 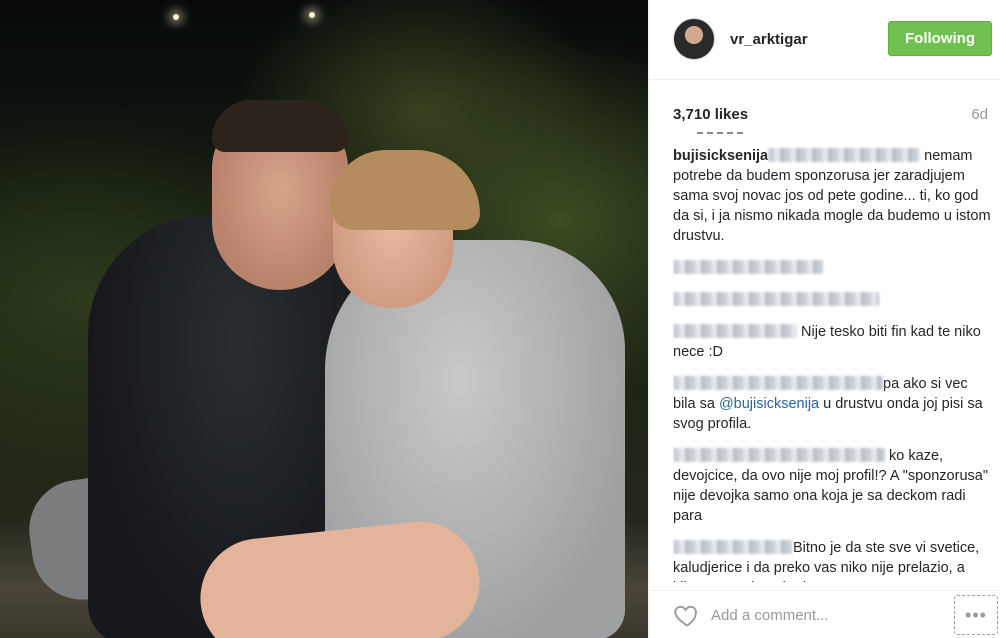 I want to click on redacted-text, so click(x=844, y=155).